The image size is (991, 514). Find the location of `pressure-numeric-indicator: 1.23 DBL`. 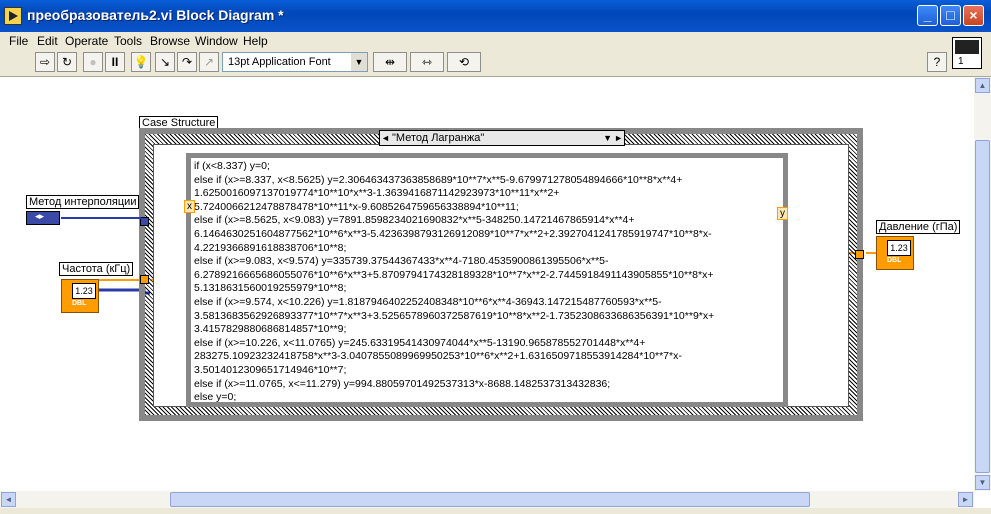

pressure-numeric-indicator: 1.23 DBL is located at coordinates (895, 253).